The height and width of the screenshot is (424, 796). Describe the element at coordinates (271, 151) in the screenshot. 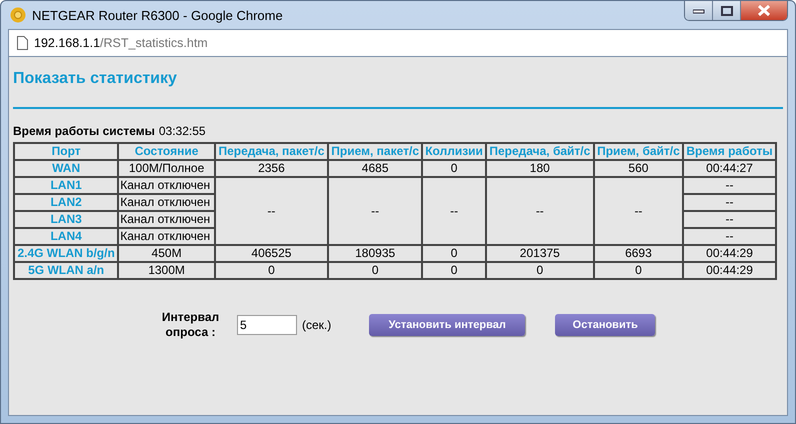

I see `column-header: Передача, пакет/с` at that location.